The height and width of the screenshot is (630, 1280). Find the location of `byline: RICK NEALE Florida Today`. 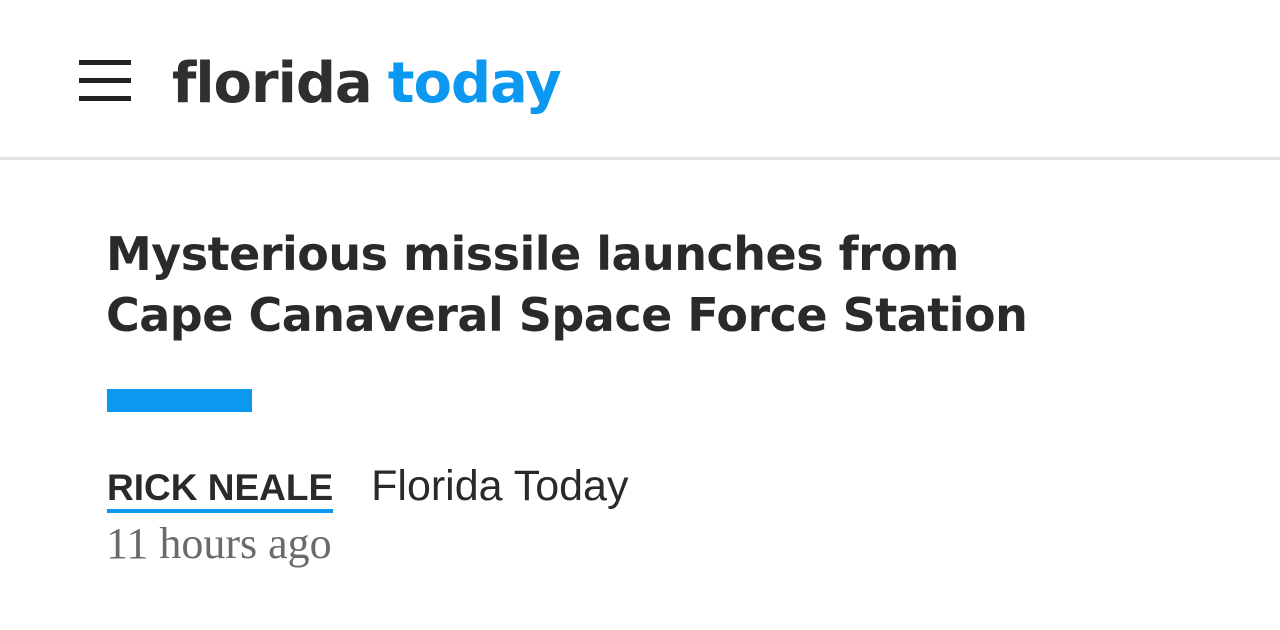

byline: RICK NEALE Florida Today is located at coordinates (367, 490).